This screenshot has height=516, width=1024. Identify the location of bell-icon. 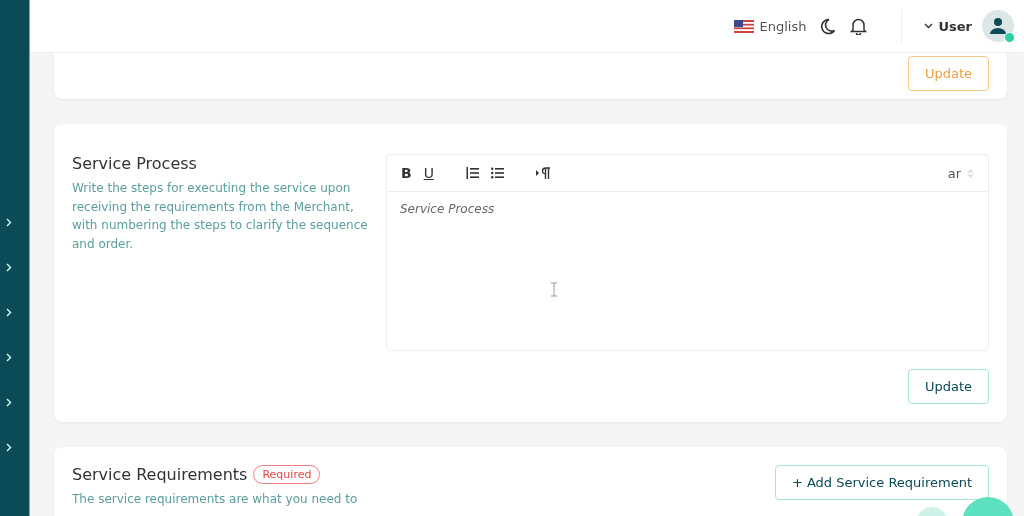
(859, 26).